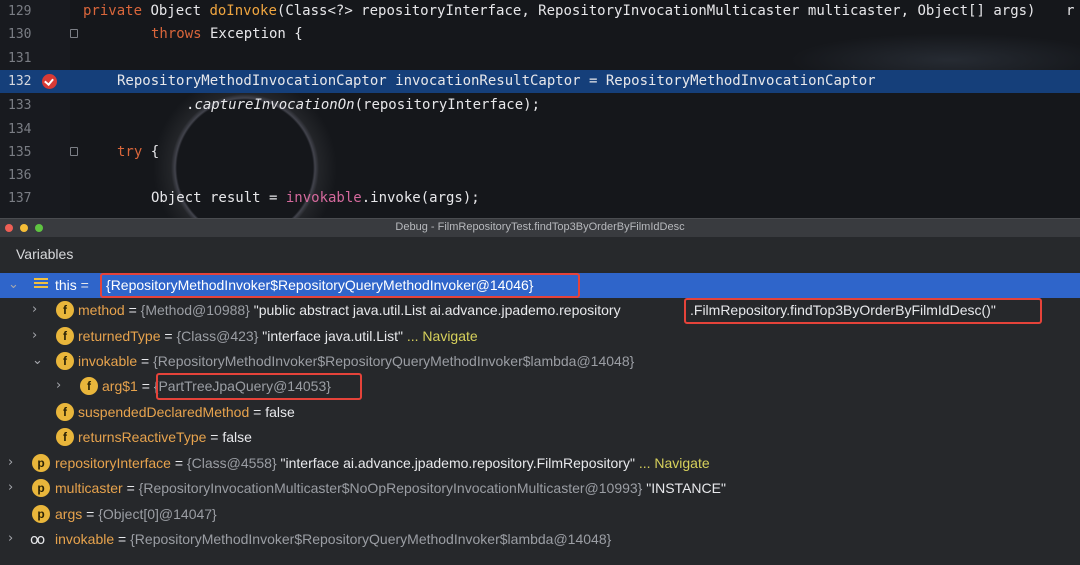  Describe the element at coordinates (186, 412) in the screenshot. I see `variable-text: suspendedDeclaredMethod = false` at that location.